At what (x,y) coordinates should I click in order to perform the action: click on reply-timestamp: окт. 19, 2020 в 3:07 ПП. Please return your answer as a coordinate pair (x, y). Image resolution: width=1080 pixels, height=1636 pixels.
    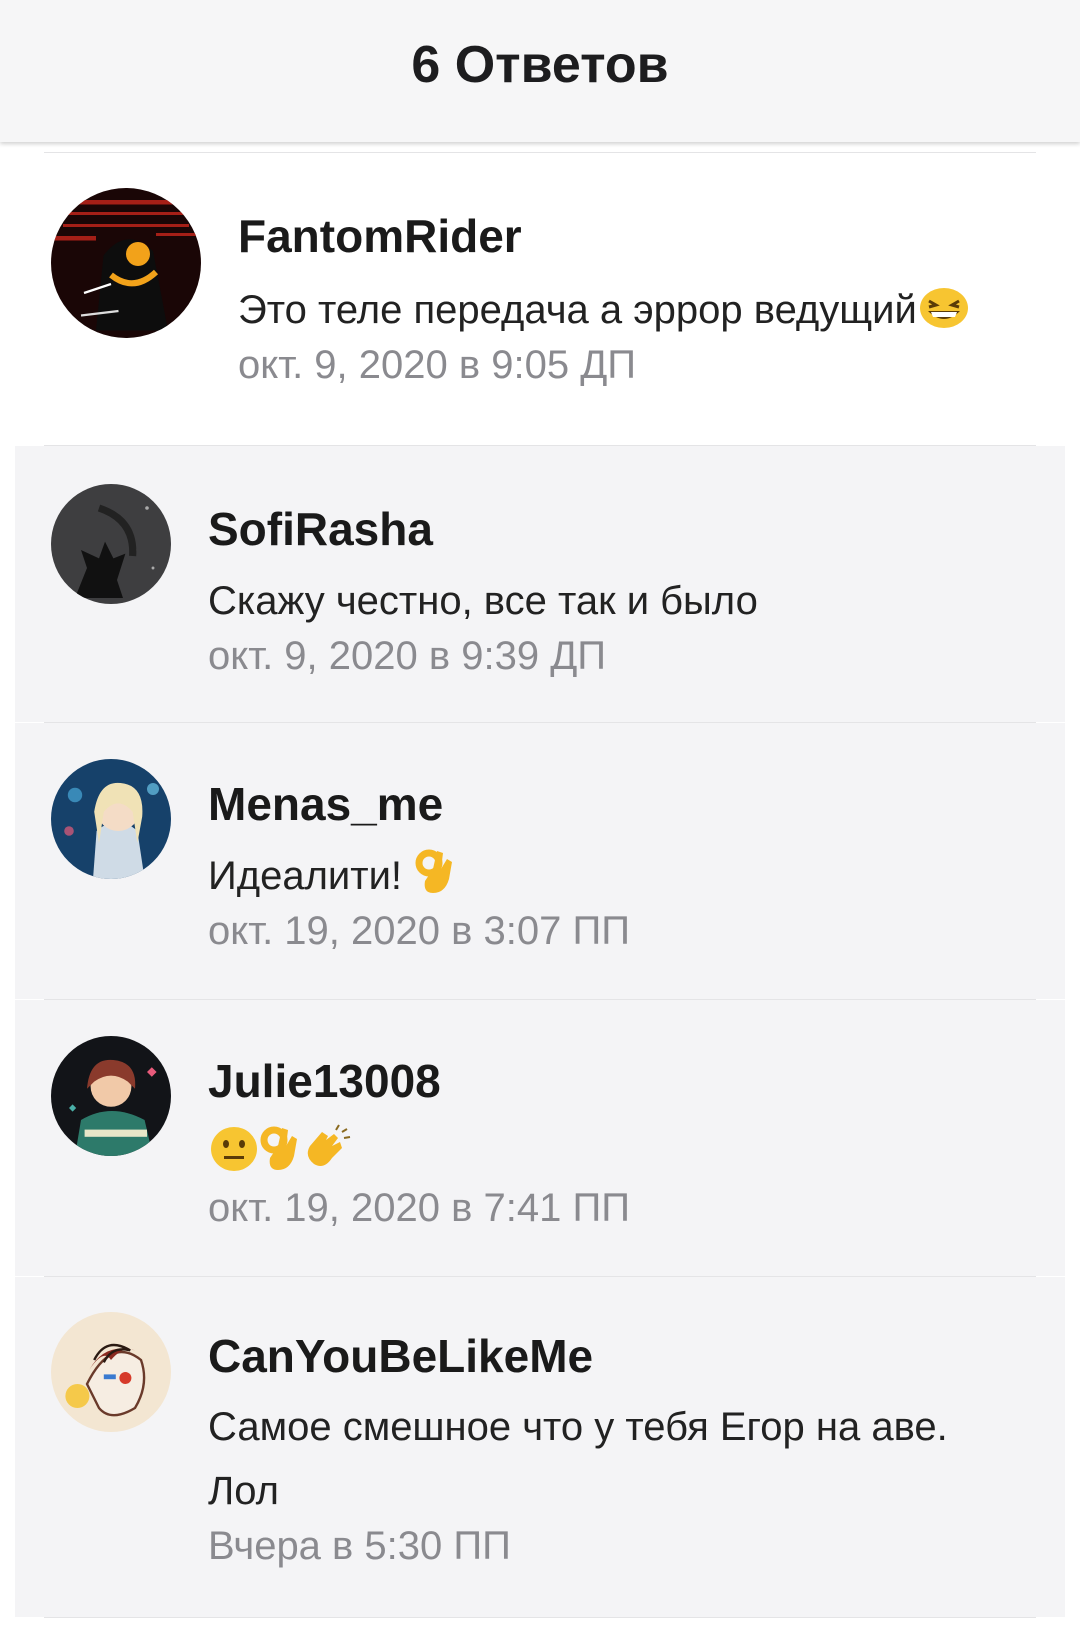
    Looking at the image, I should click on (419, 931).